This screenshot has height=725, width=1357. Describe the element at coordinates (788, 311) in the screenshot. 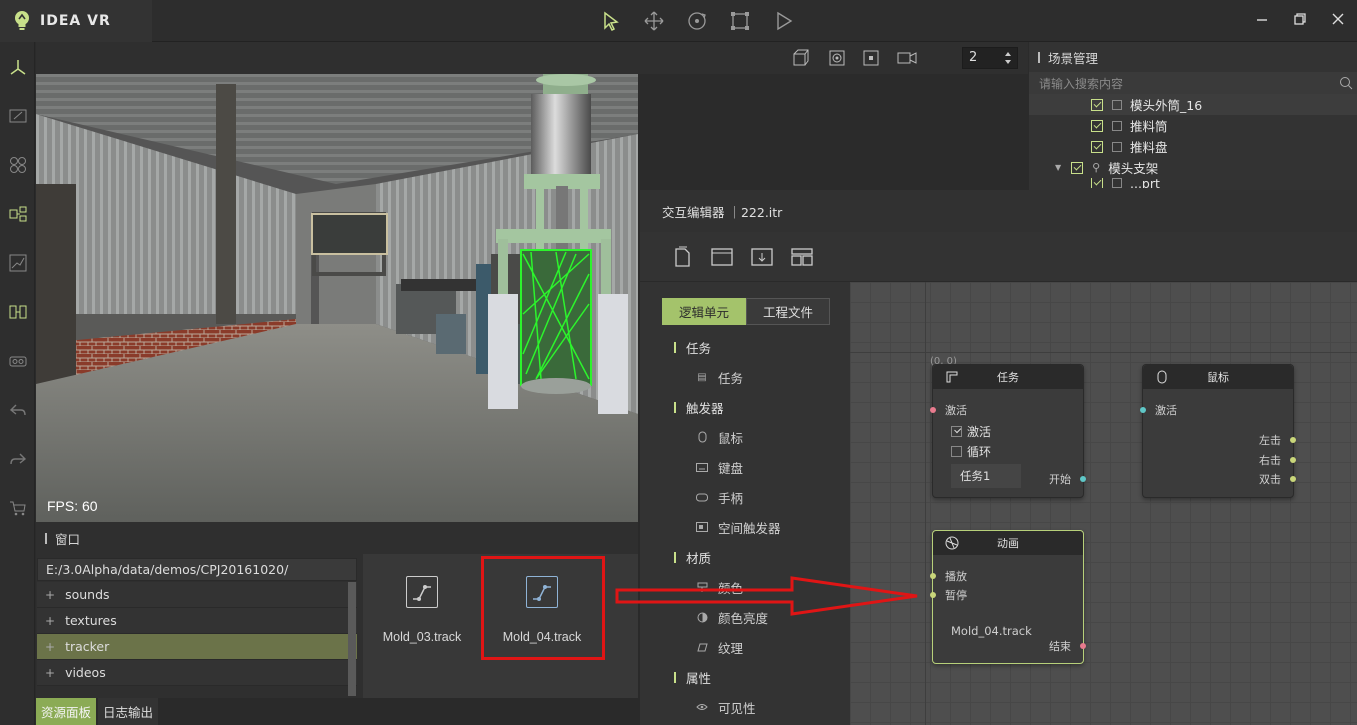

I see `tab-project-files: 工程文件` at that location.